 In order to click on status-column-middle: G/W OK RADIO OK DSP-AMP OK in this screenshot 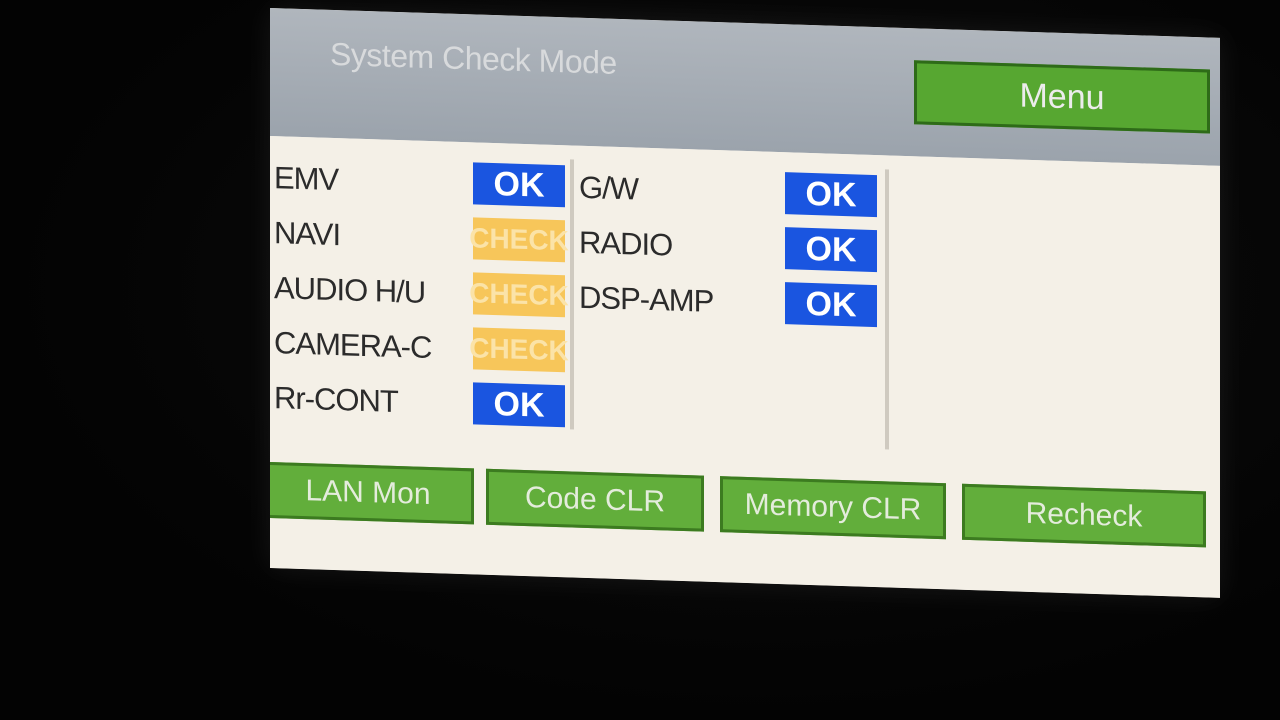, I will do `click(732, 304)`.